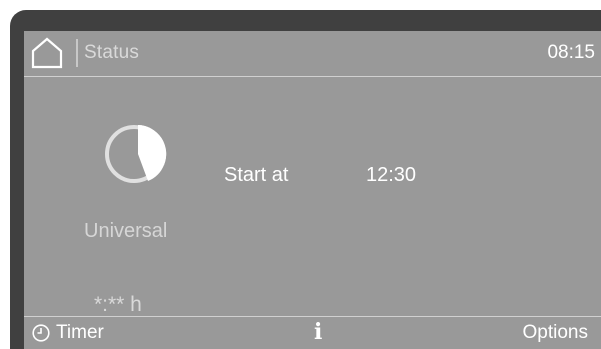 The image size is (601, 349). I want to click on header-divider, so click(77, 53).